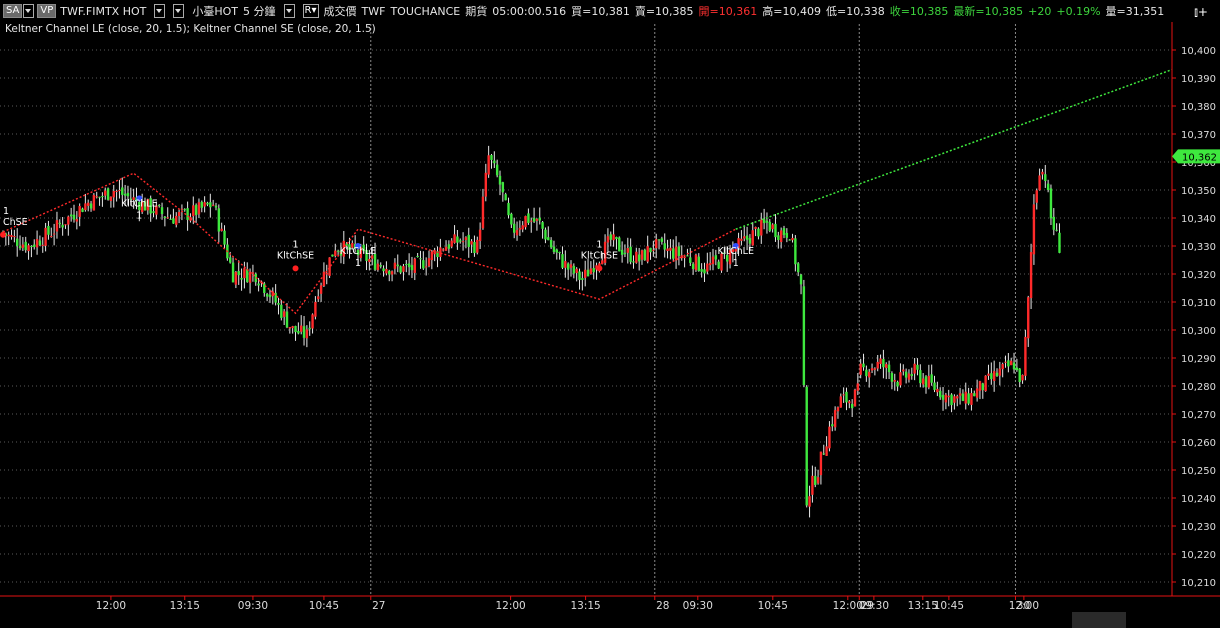 Image resolution: width=1220 pixels, height=628 pixels. I want to click on y-tick-label: 10,310, so click(1198, 303).